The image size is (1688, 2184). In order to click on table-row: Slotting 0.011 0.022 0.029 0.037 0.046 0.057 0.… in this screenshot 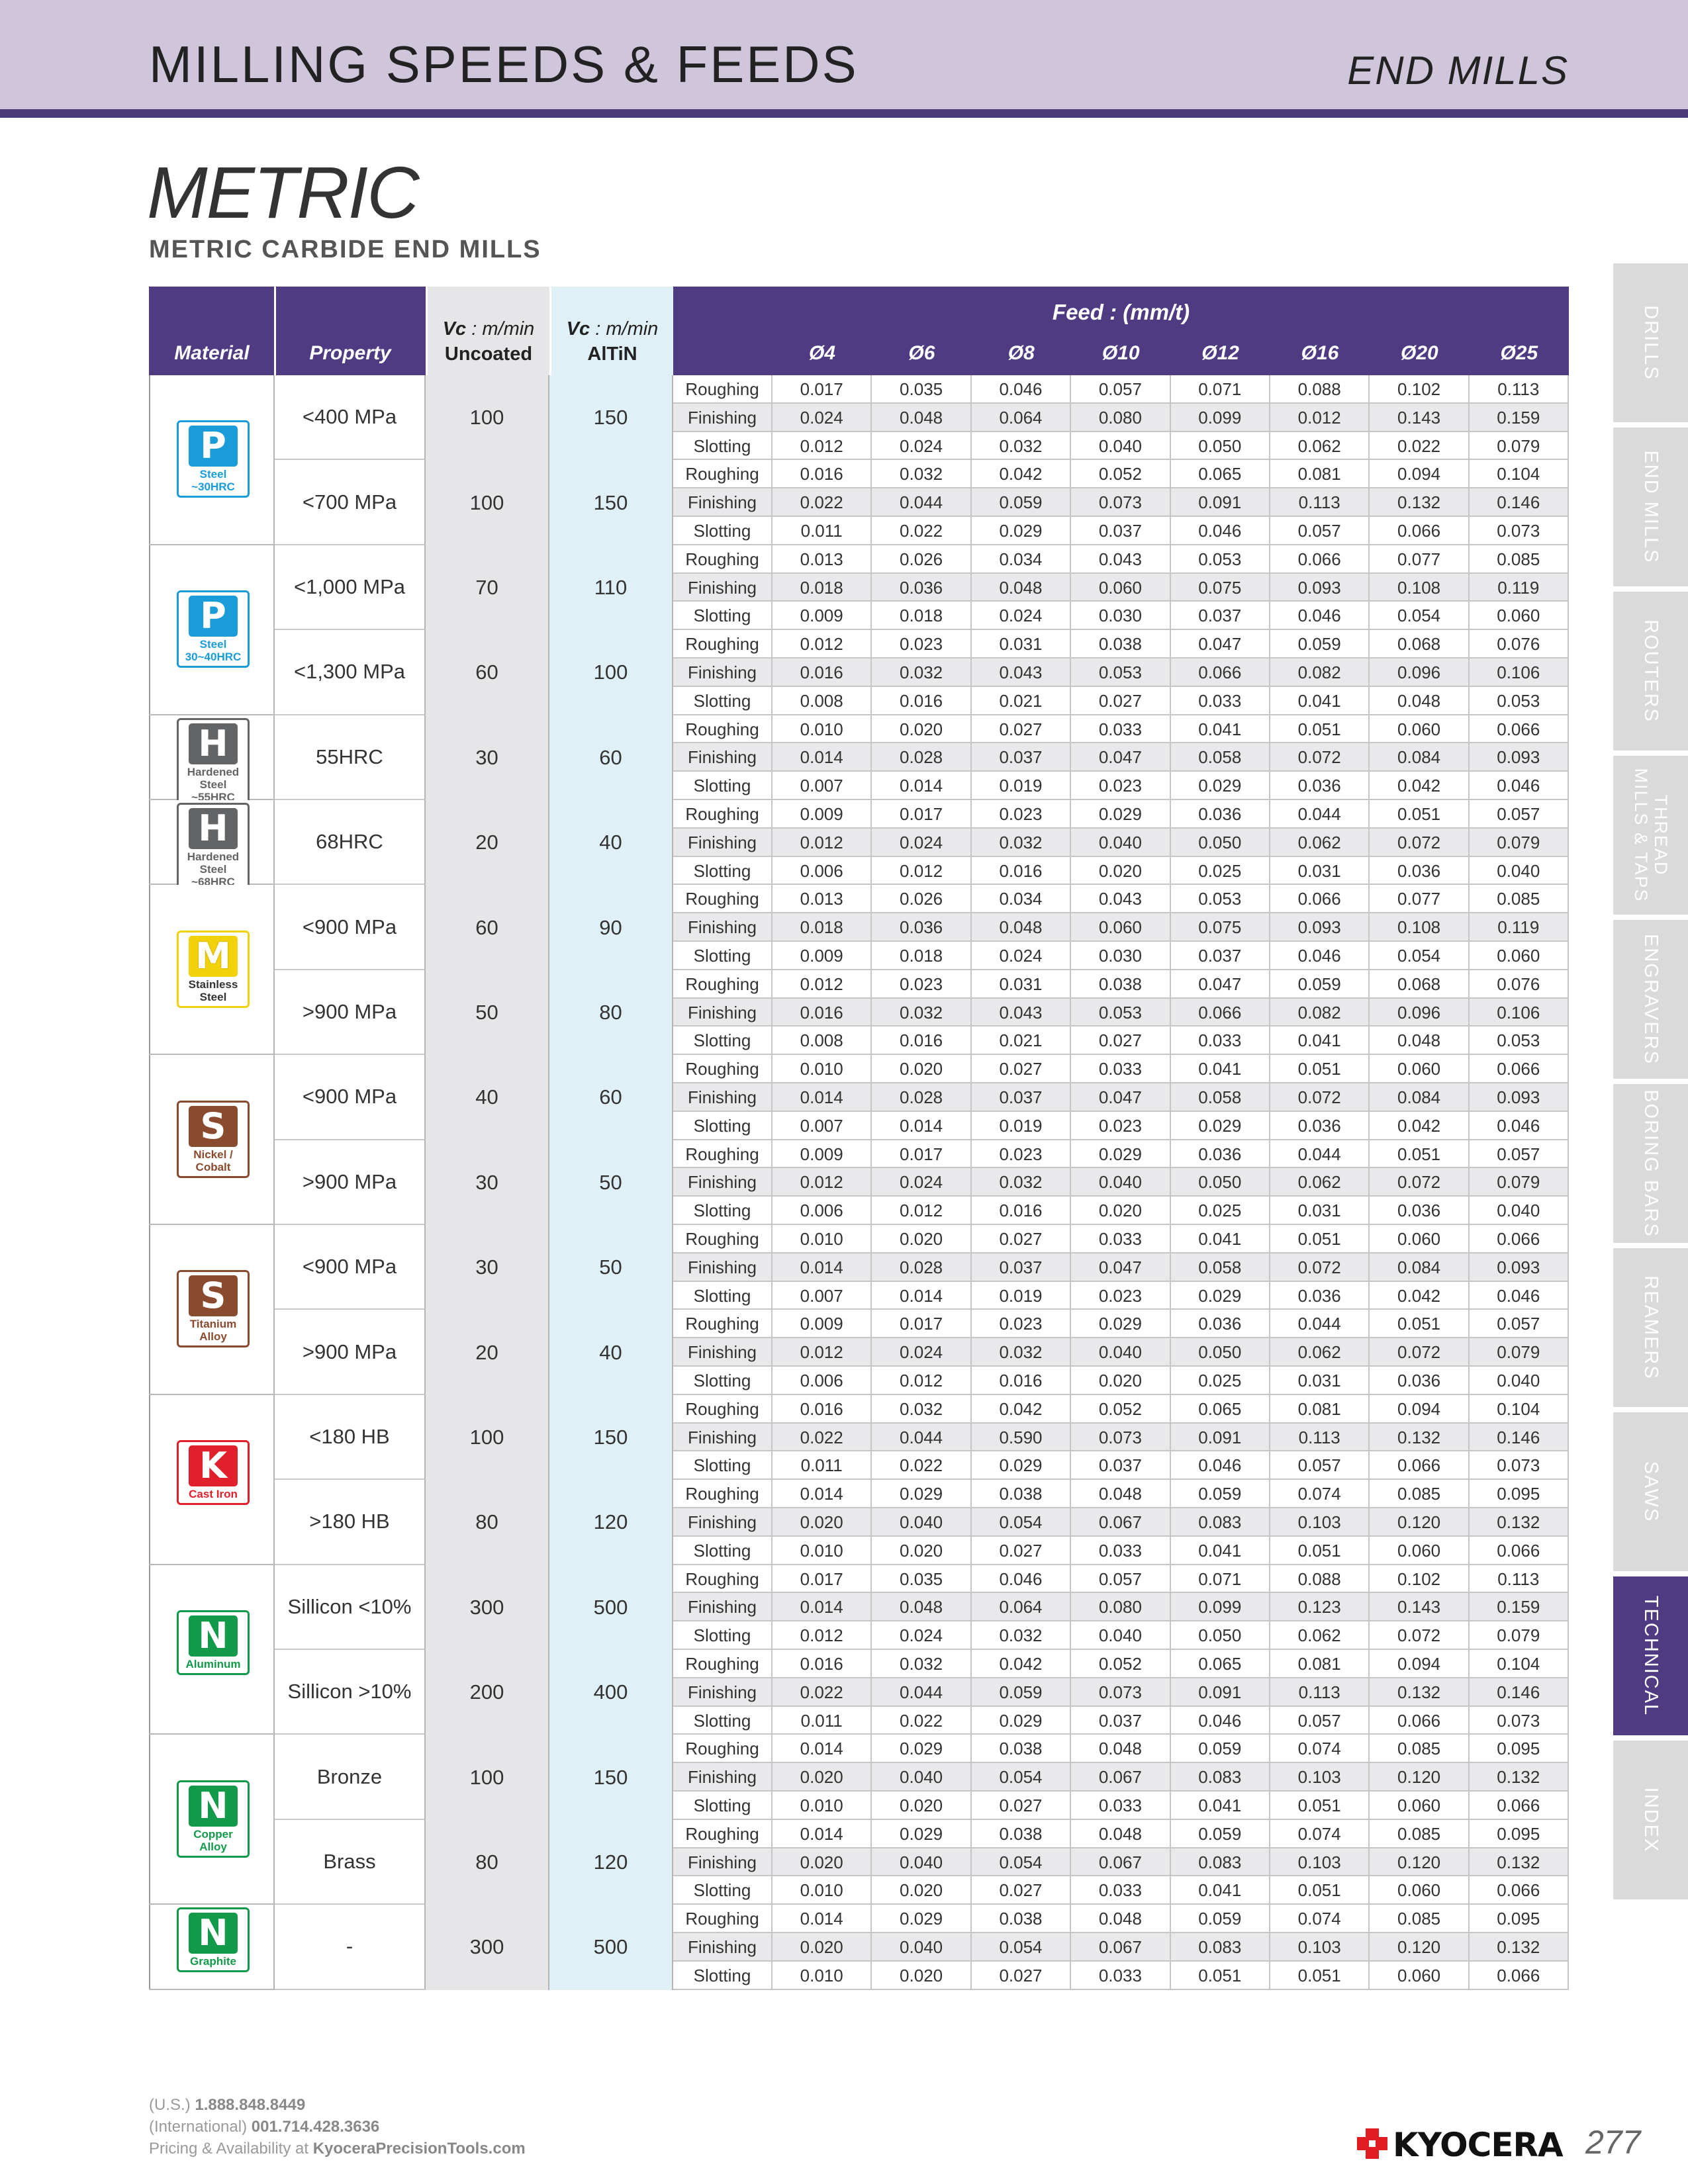, I will do `click(1121, 1720)`.